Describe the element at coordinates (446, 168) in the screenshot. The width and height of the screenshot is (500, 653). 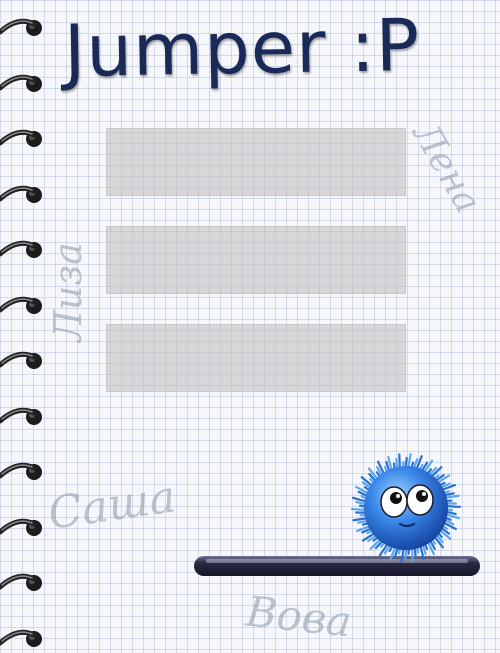
I see `scribble-lena: Лена` at that location.